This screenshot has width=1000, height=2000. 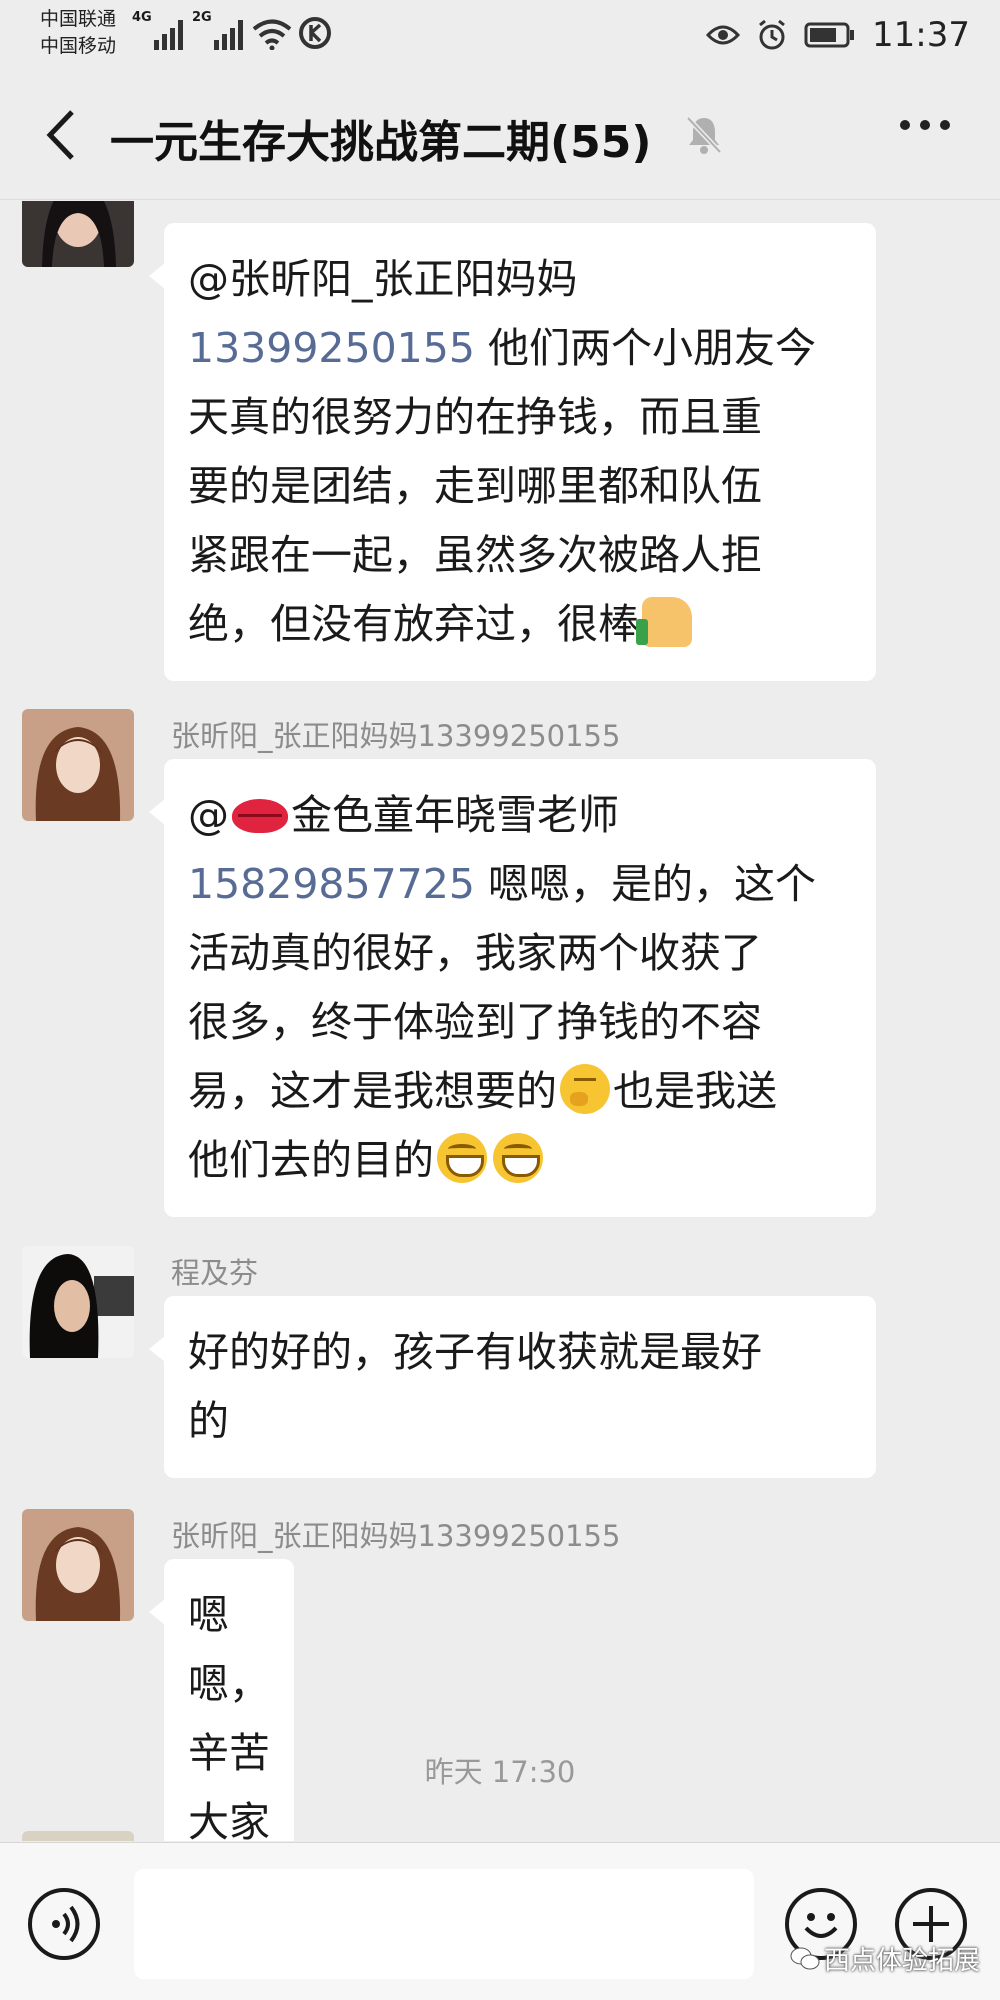 What do you see at coordinates (331, 348) in the screenshot?
I see `phone-link: 13399250155` at bounding box center [331, 348].